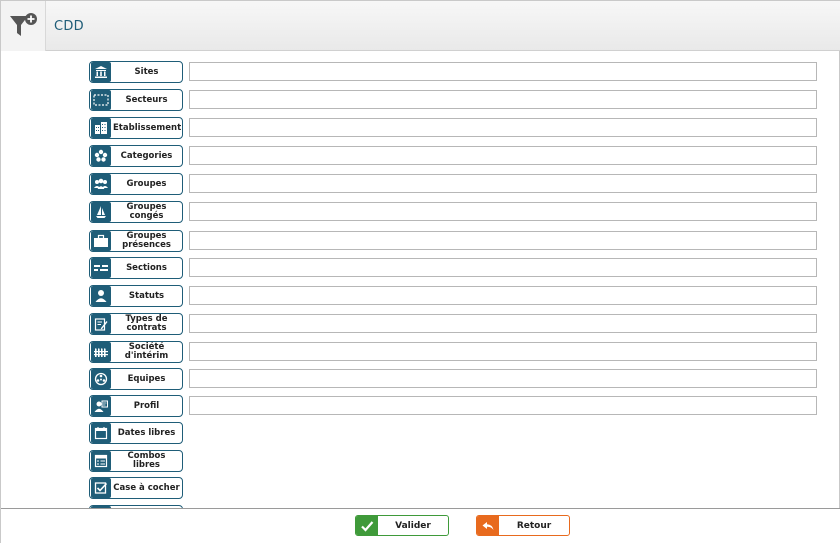 The width and height of the screenshot is (840, 543). Describe the element at coordinates (503, 127) in the screenshot. I see `etablissement-field` at that location.